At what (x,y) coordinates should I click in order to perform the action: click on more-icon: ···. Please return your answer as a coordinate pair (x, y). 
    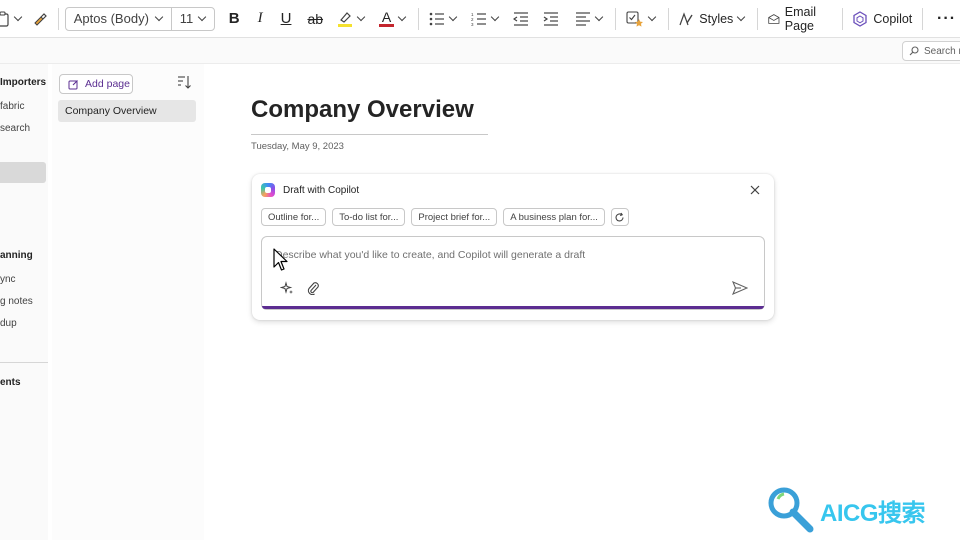
    Looking at the image, I should click on (947, 18).